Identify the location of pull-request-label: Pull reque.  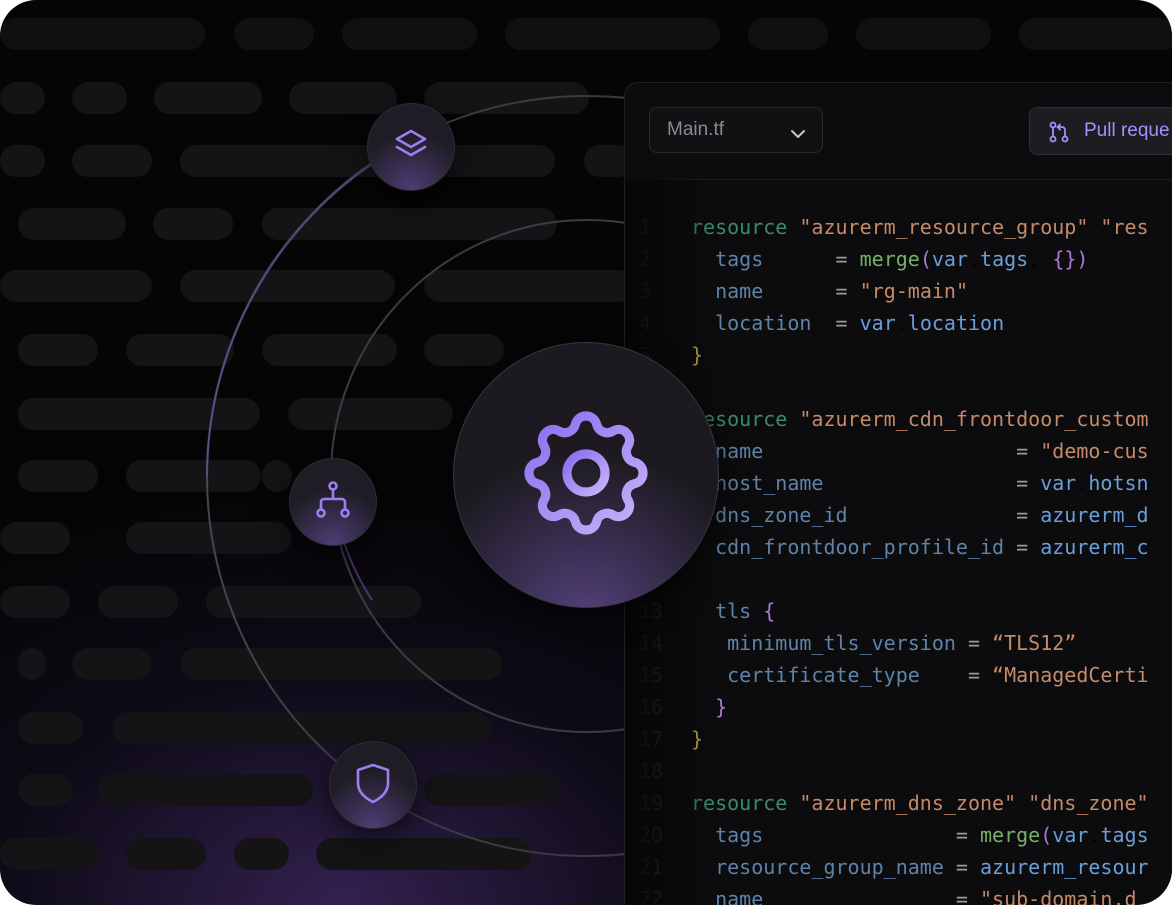
(1127, 130).